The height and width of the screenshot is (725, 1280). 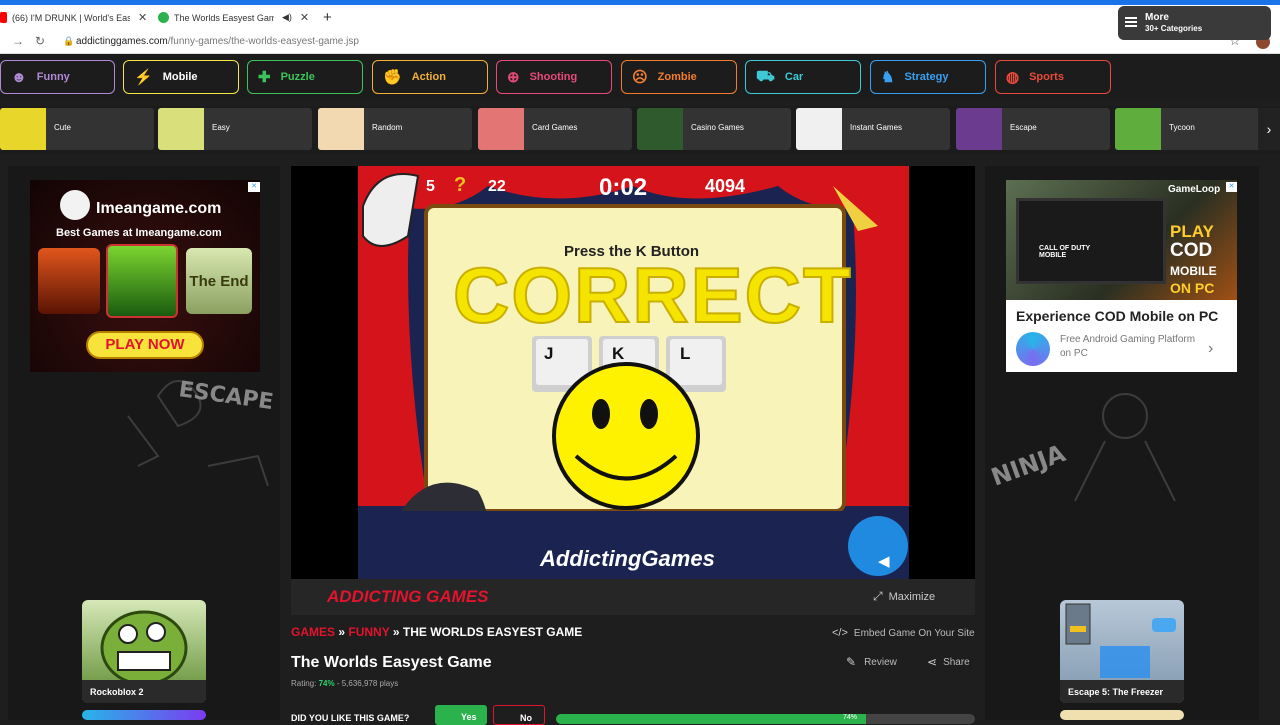 What do you see at coordinates (235, 129) in the screenshot?
I see `subcategory-easy: Easy` at bounding box center [235, 129].